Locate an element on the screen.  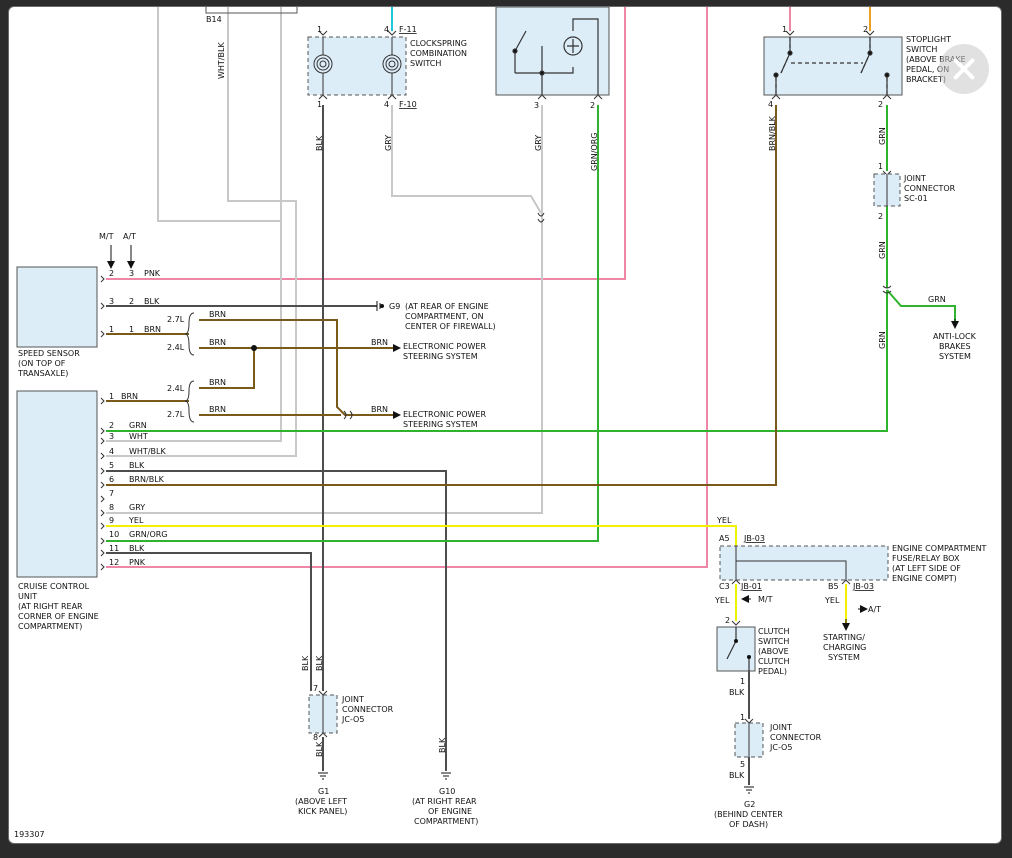
g2-name: G2 is located at coordinates (749, 804).